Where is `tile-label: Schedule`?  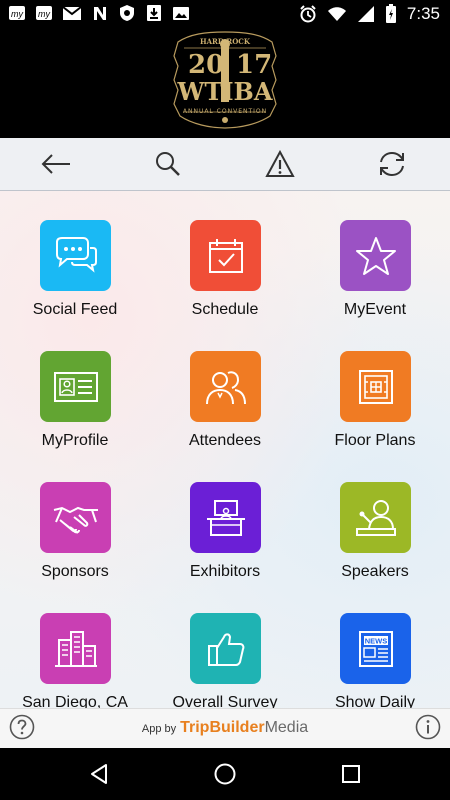 tile-label: Schedule is located at coordinates (225, 309).